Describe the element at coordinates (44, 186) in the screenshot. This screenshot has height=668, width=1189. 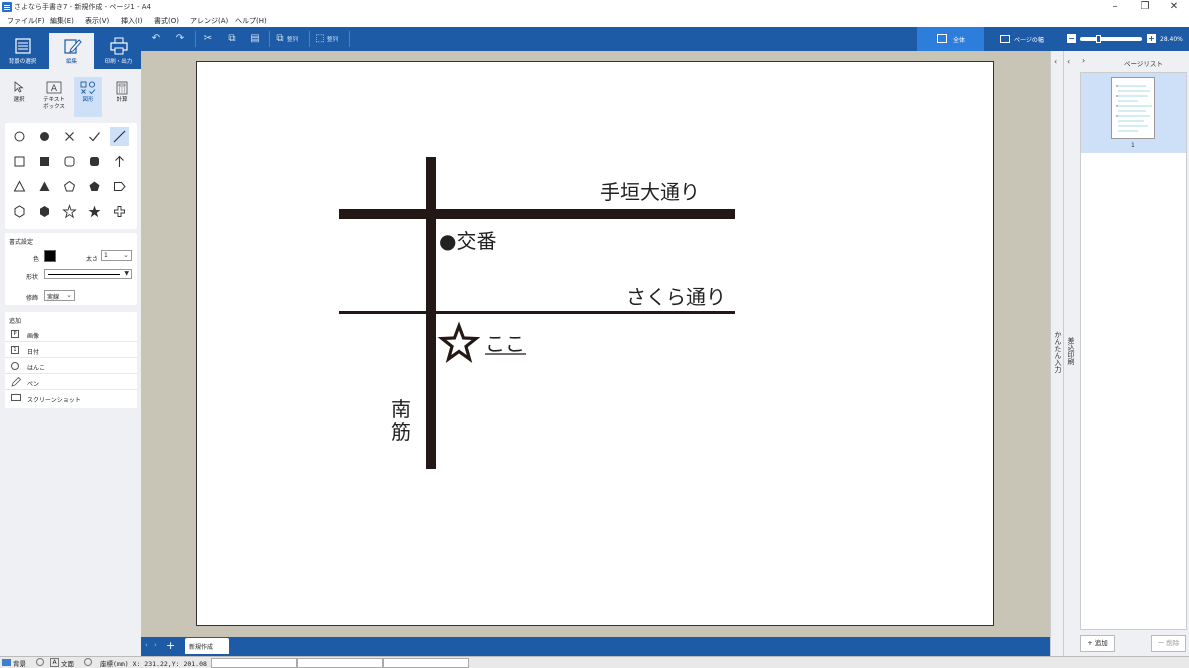
I see `shape-triangle-filled` at that location.